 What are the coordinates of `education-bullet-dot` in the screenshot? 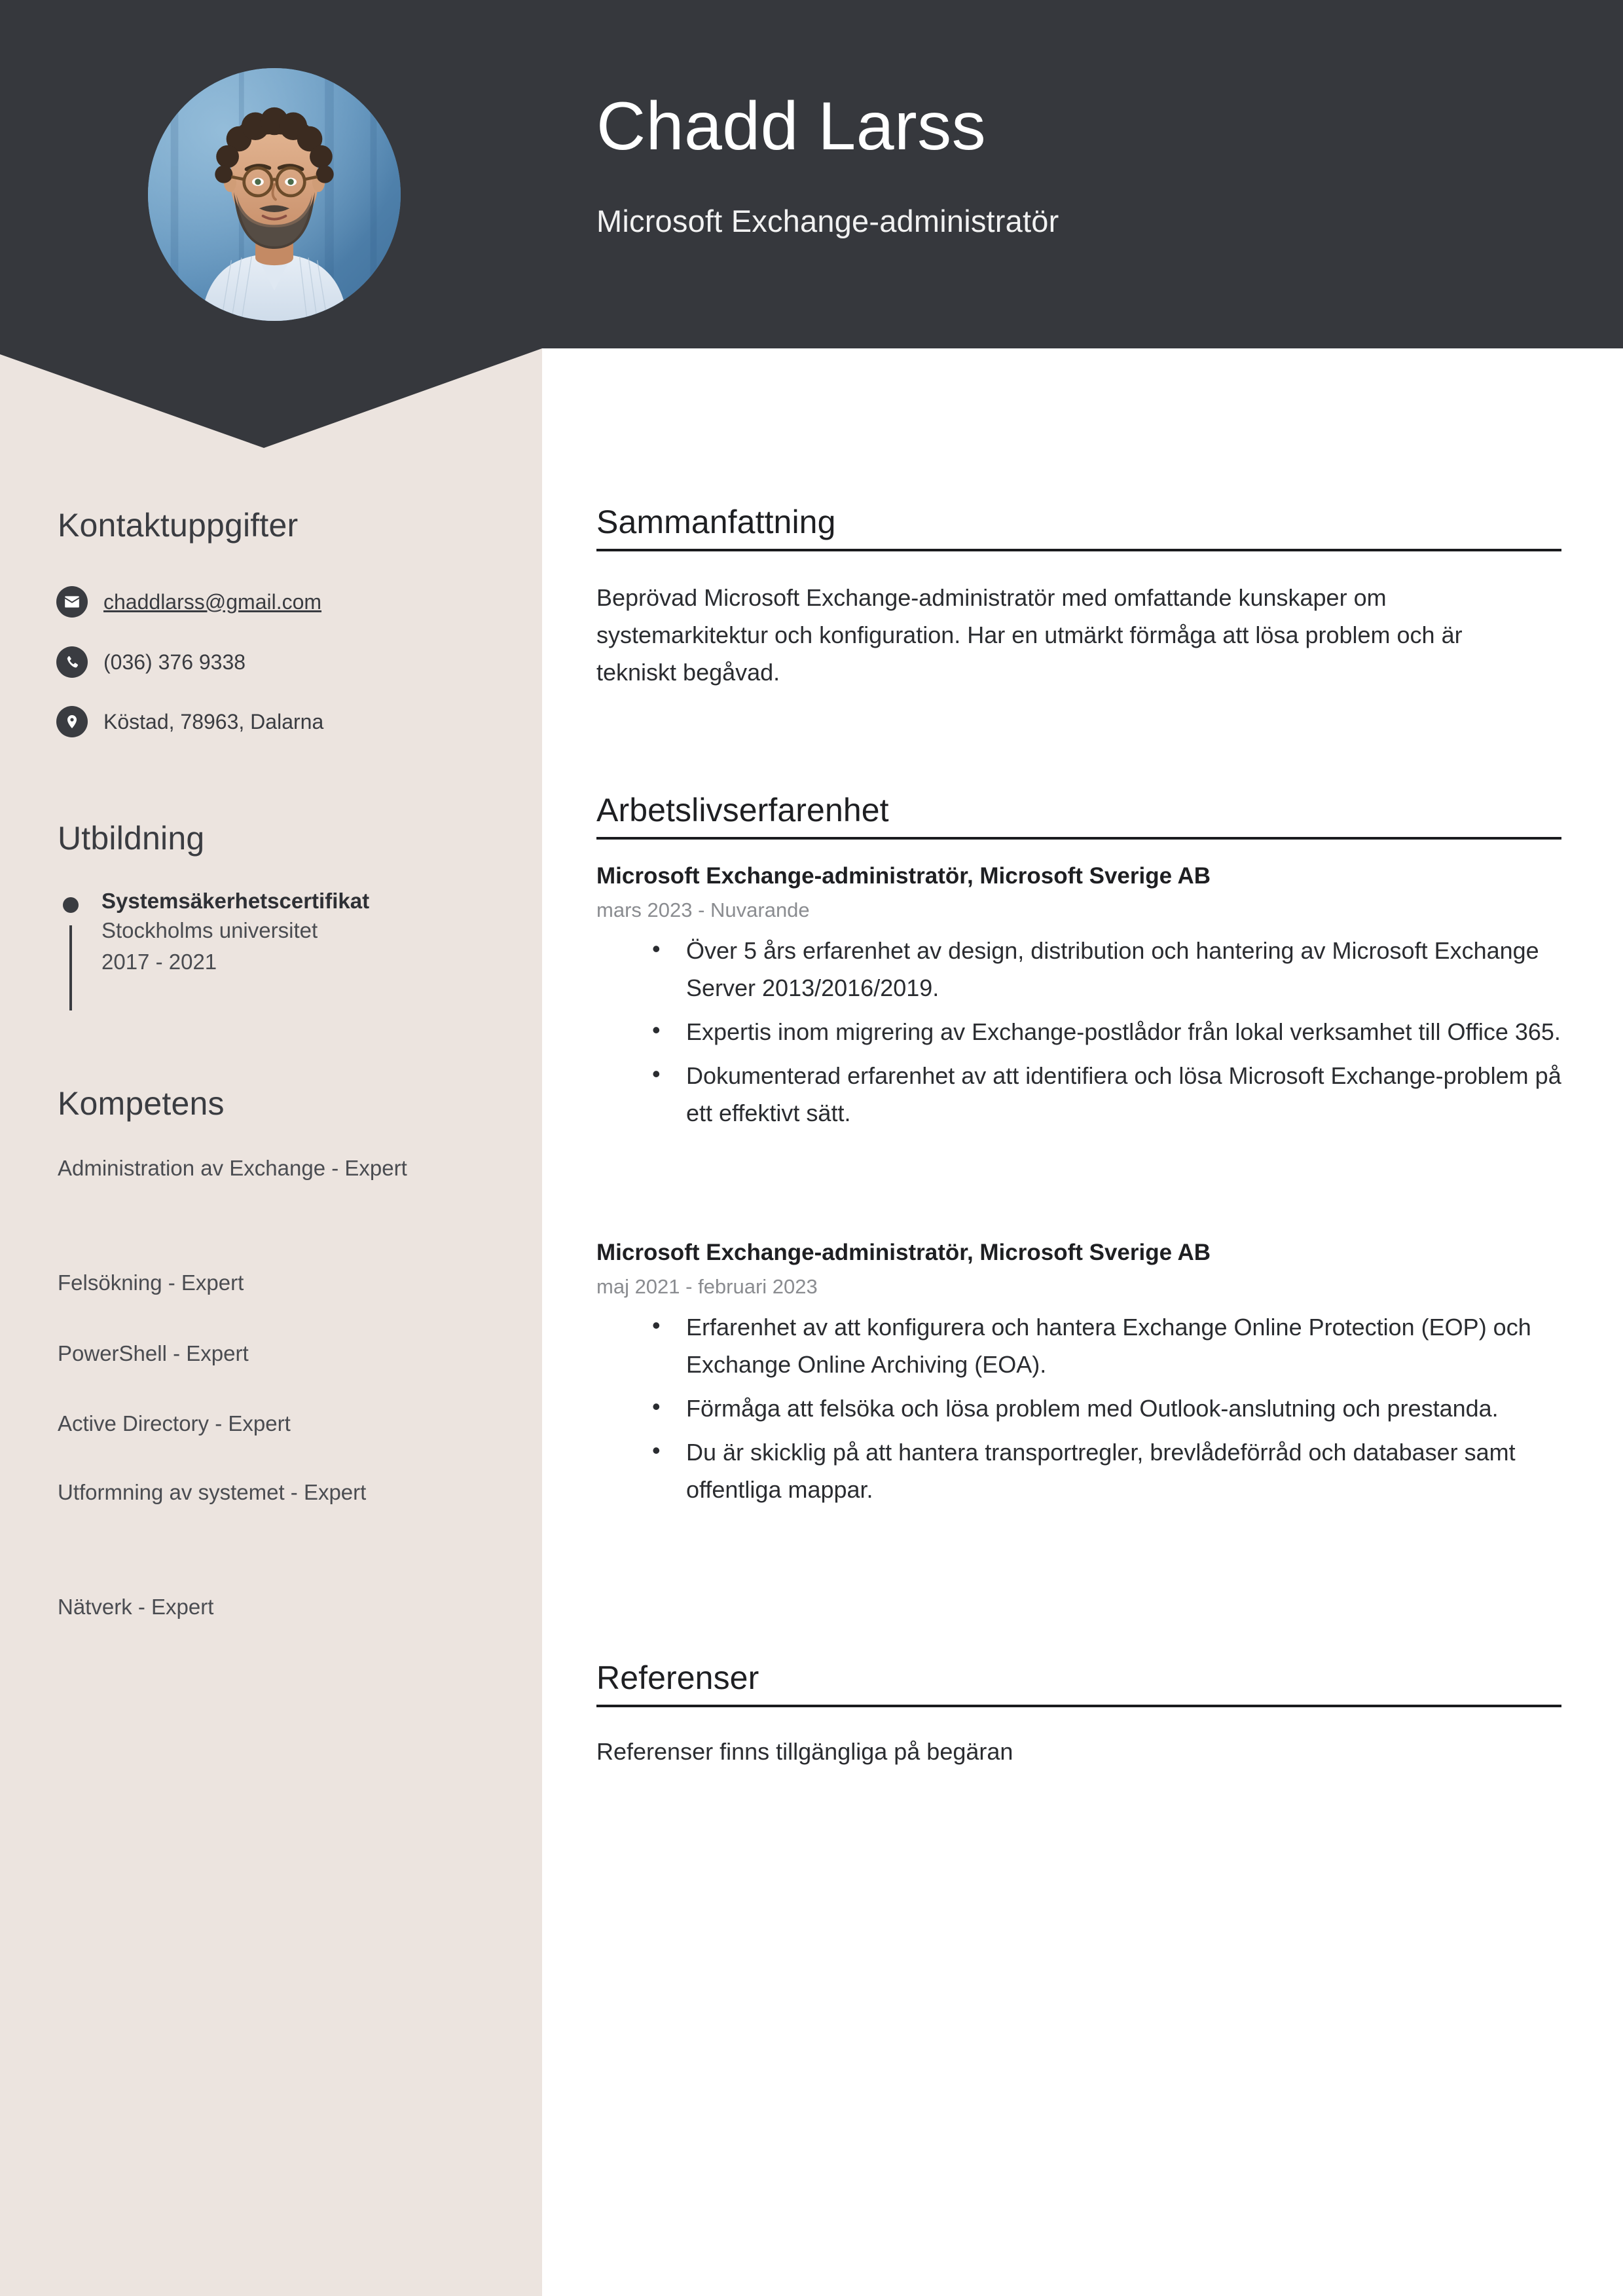 It's located at (71, 905).